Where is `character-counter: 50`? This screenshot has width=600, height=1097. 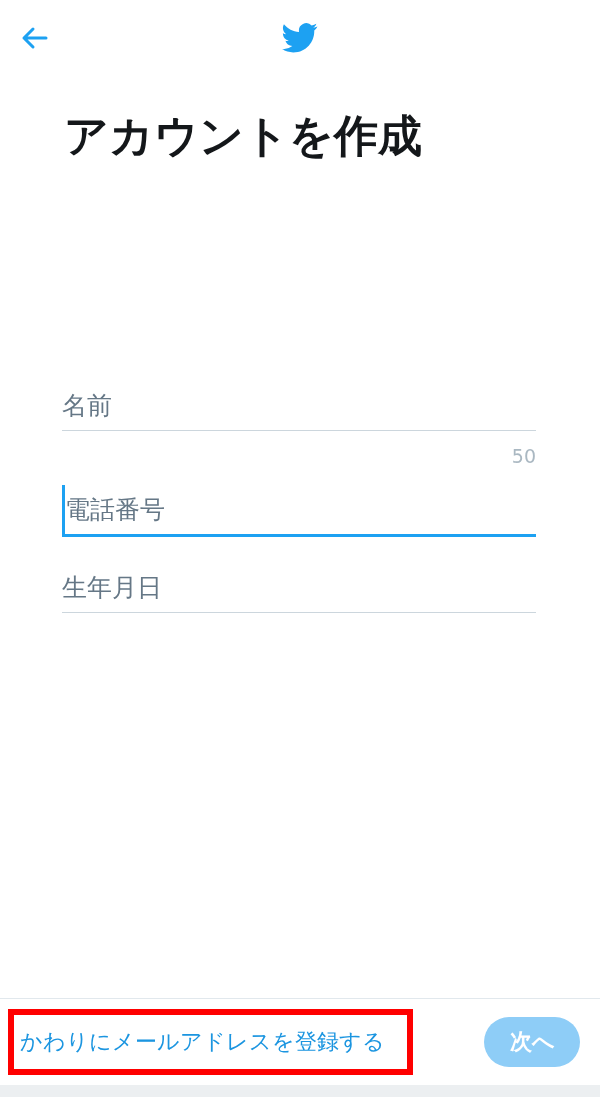
character-counter: 50 is located at coordinates (523, 455).